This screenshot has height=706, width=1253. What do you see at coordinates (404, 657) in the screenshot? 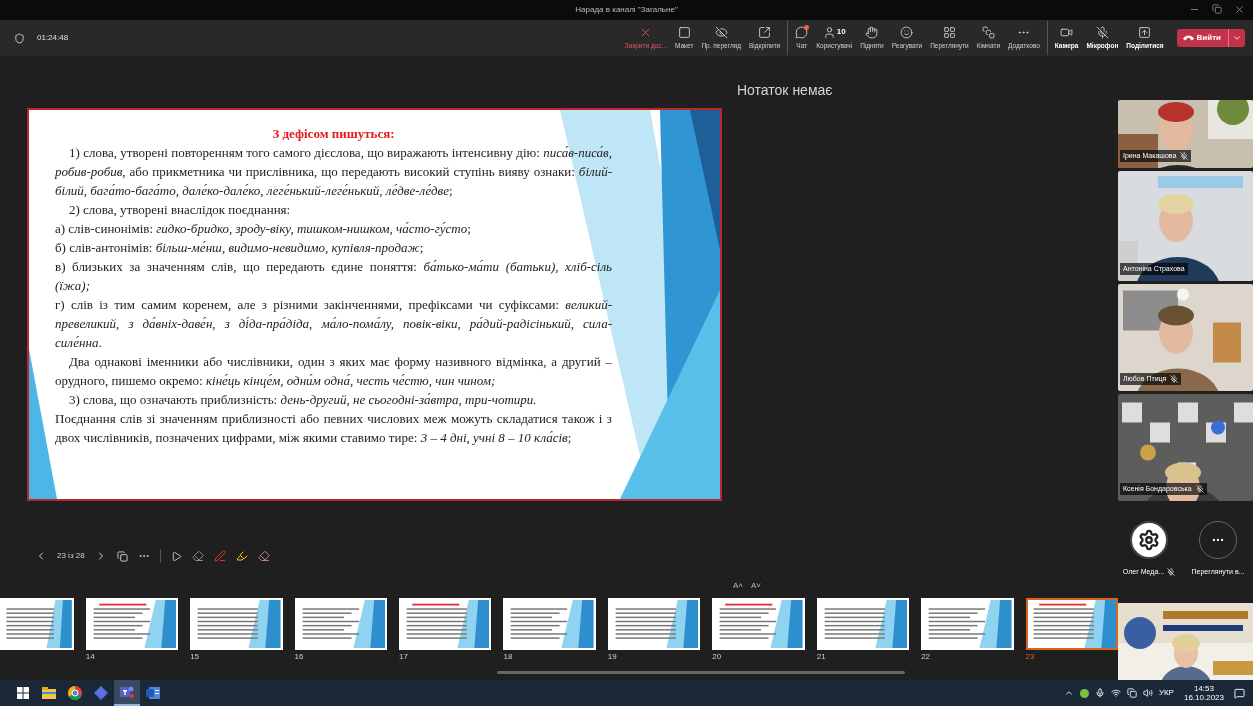
I see `slide-number: 17` at bounding box center [404, 657].